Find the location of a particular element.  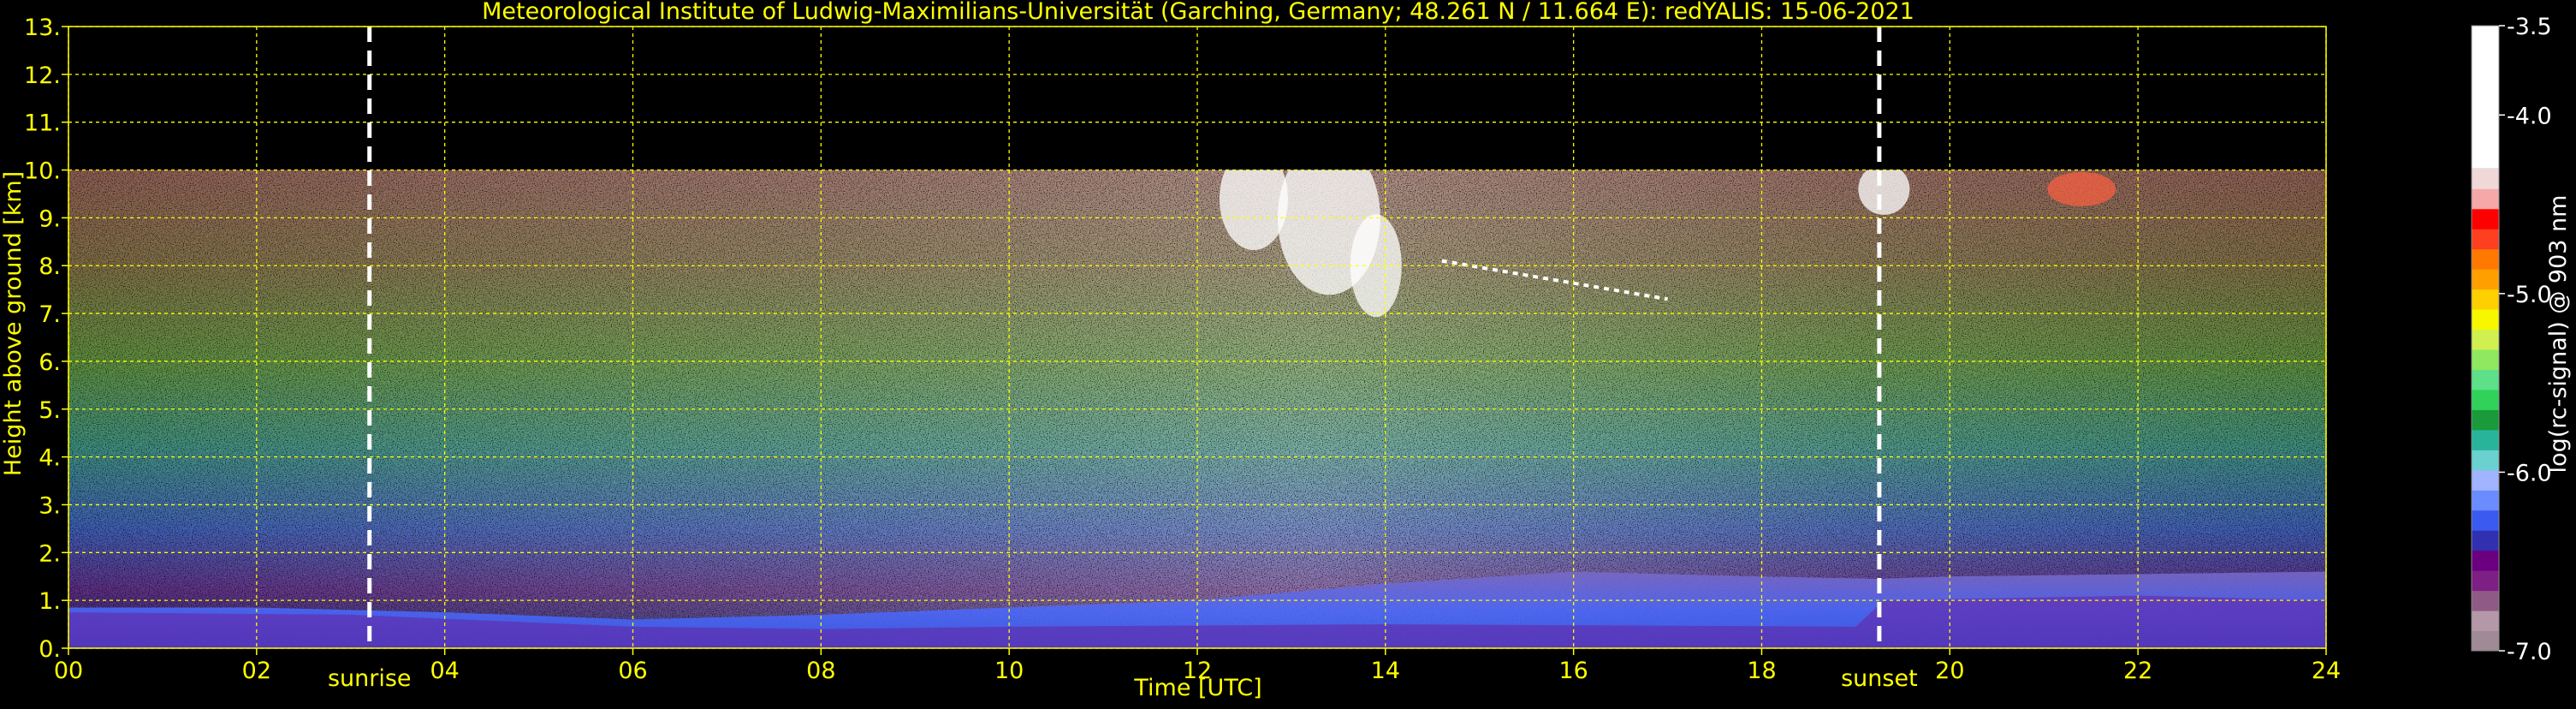

colorbar-label: log(rc-signal) @ 903 nm is located at coordinates (2558, 334).